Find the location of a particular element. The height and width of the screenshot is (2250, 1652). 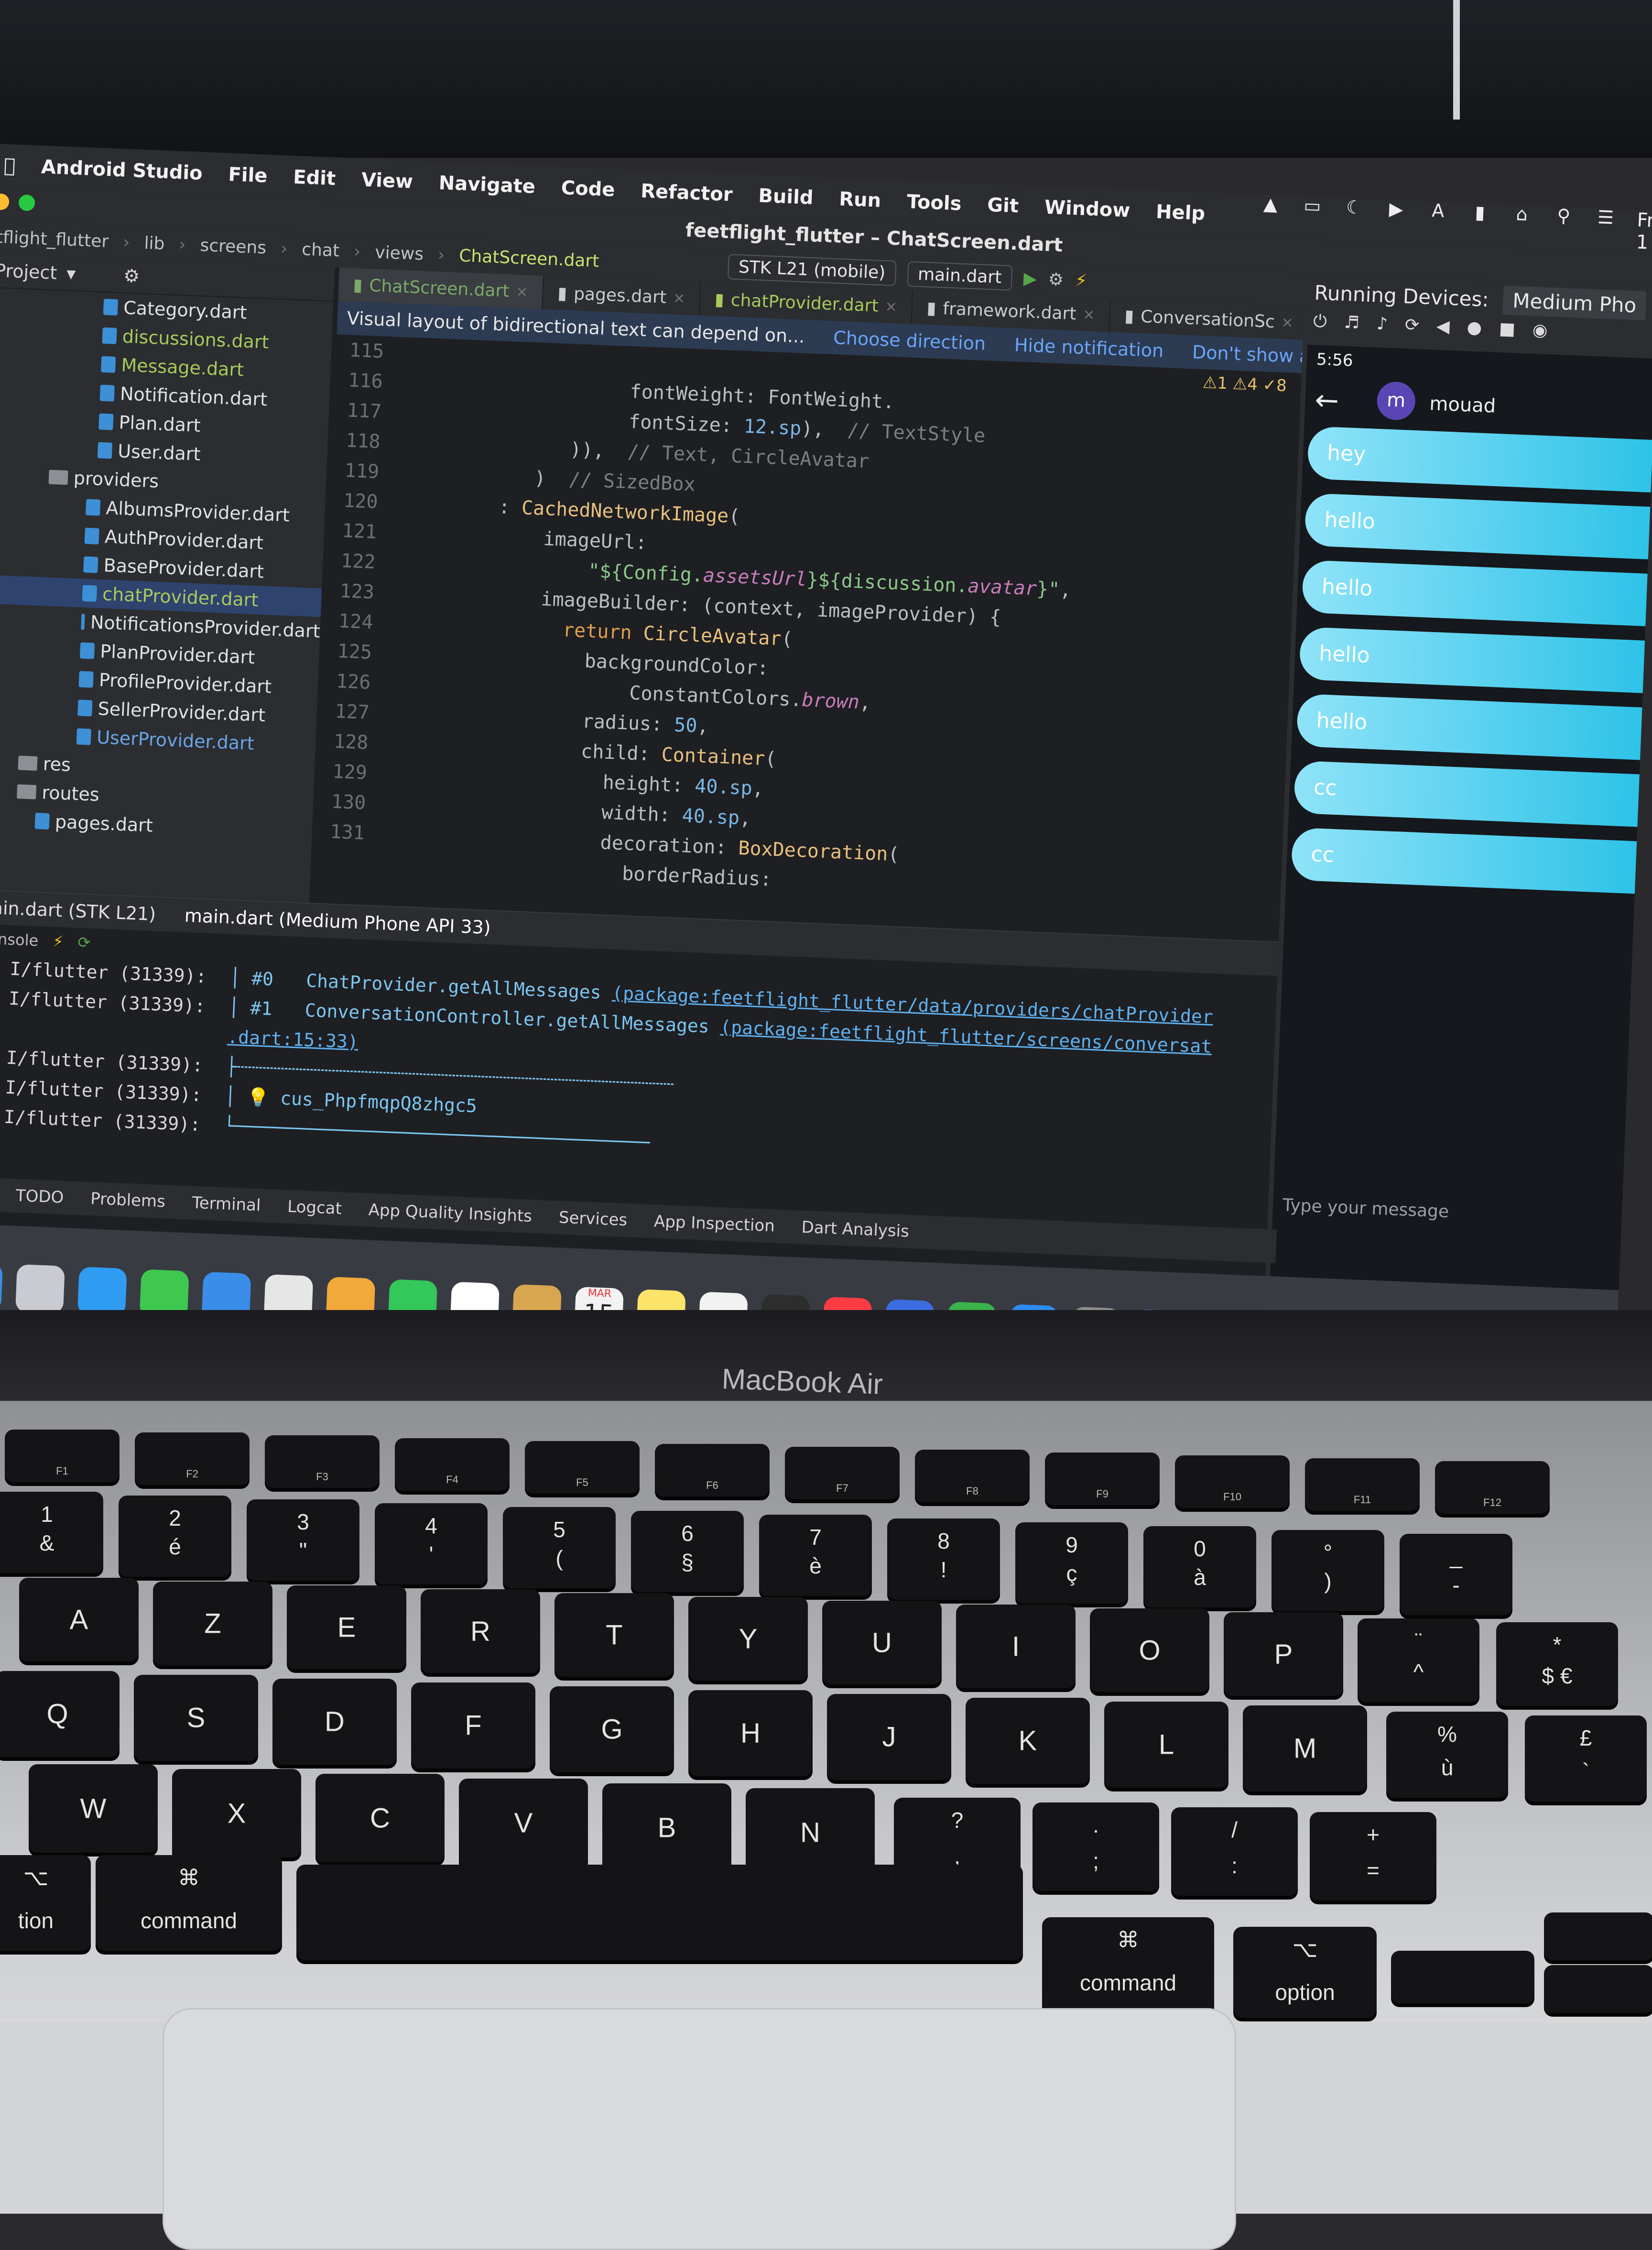

letter-key: R is located at coordinates (480, 1631).